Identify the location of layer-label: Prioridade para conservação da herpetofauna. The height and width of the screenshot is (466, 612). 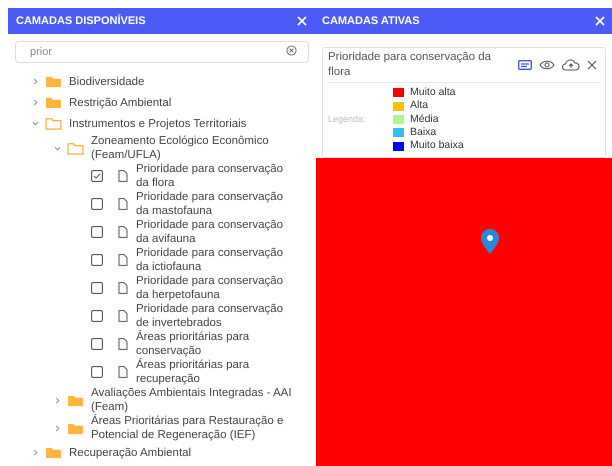
(213, 288).